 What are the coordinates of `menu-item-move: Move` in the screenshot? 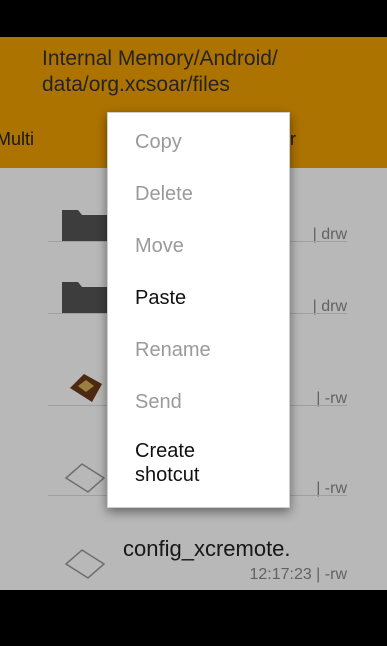 It's located at (198, 246).